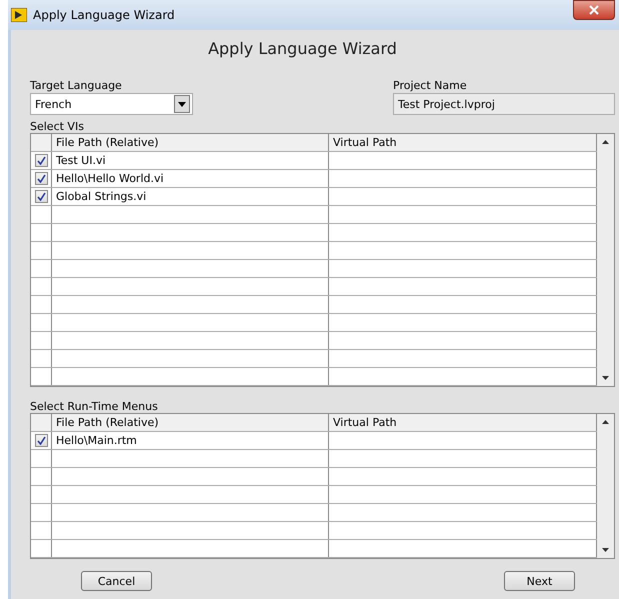  What do you see at coordinates (504, 104) in the screenshot?
I see `project-name-field: Test Project.lvproj` at bounding box center [504, 104].